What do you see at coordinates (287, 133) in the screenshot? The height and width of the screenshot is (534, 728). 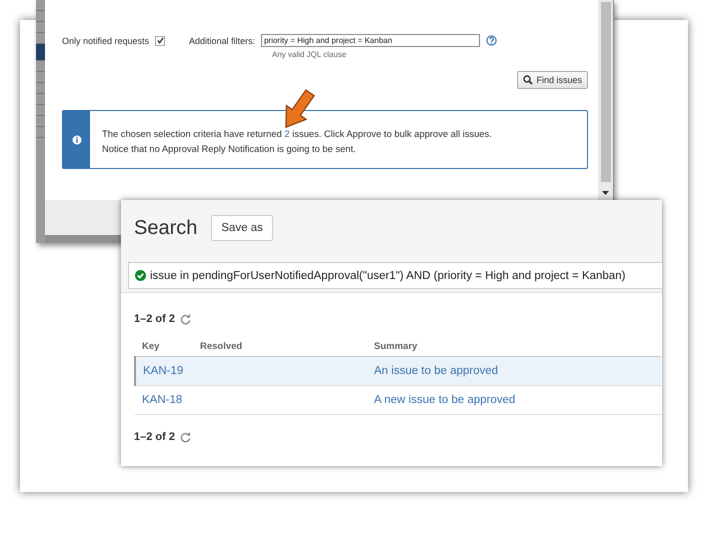 I see `issue-count-link: 2` at bounding box center [287, 133].